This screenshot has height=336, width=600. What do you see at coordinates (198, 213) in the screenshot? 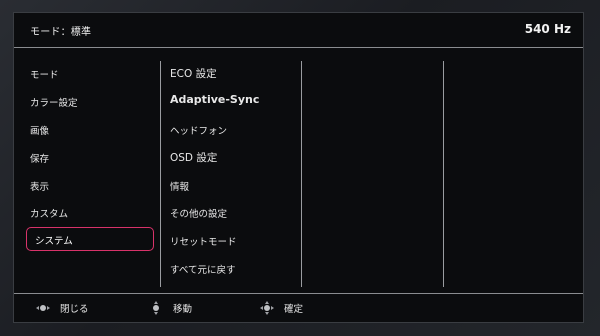
I see `sub-menu-item-other: その他の設定` at bounding box center [198, 213].